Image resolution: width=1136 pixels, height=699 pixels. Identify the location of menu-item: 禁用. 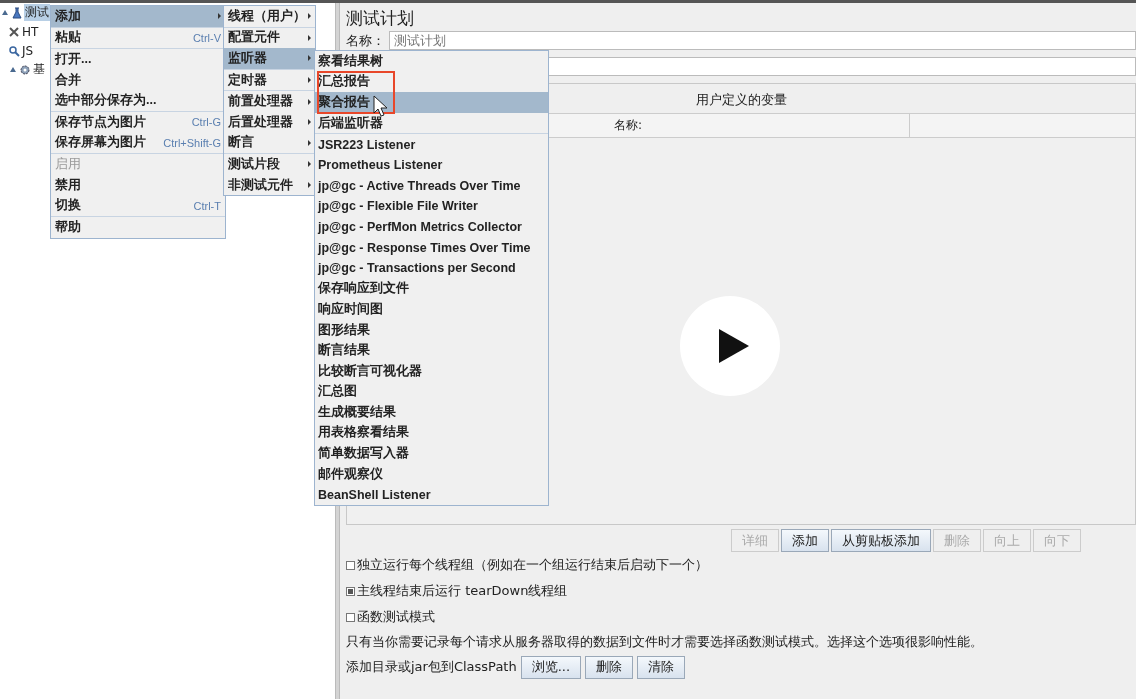
(138, 185).